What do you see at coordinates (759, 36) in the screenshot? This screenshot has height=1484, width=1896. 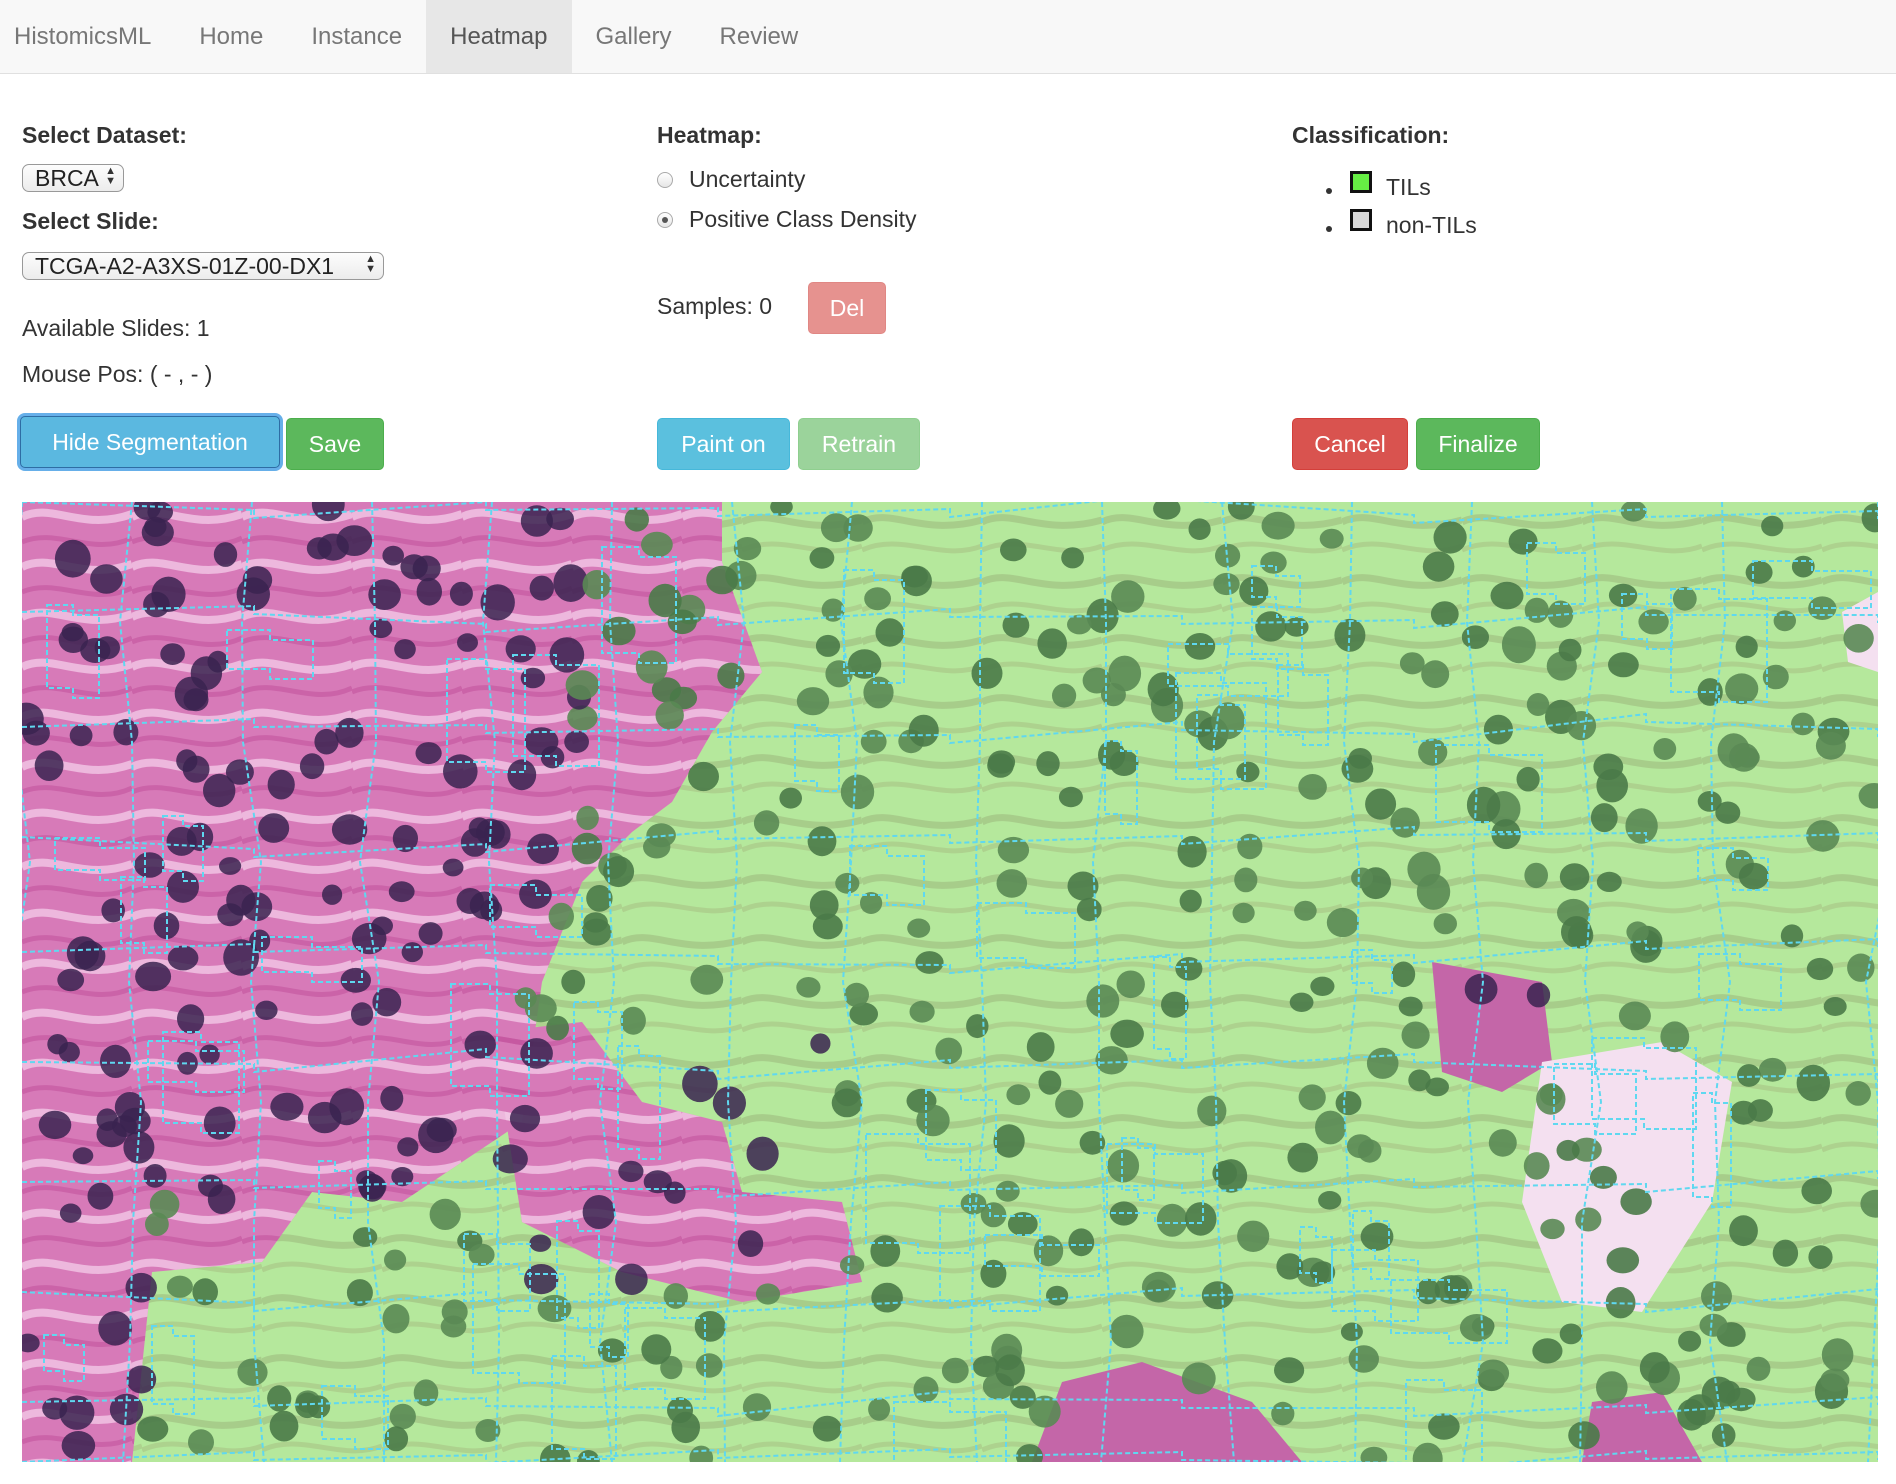 I see `nav-review: Review` at bounding box center [759, 36].